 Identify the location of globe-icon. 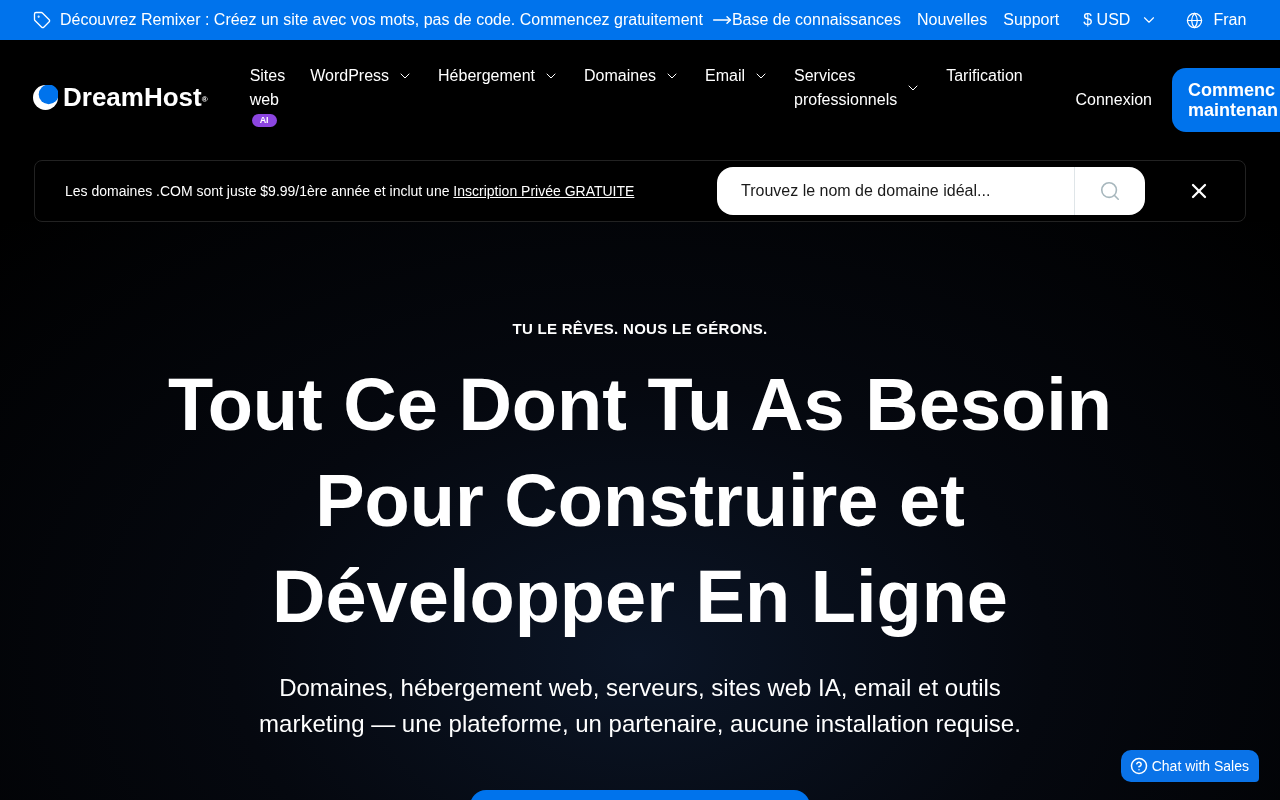
(1195, 20).